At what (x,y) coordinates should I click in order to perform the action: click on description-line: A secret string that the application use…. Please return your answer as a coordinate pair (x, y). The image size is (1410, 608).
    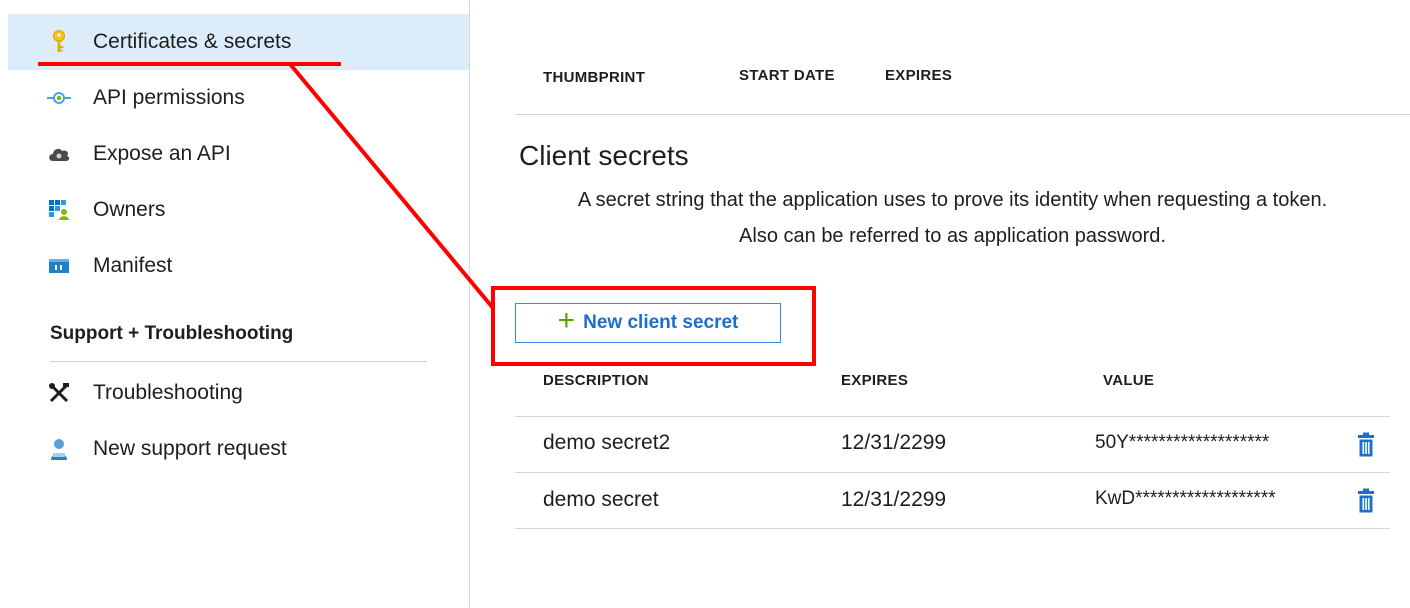
    Looking at the image, I should click on (952, 200).